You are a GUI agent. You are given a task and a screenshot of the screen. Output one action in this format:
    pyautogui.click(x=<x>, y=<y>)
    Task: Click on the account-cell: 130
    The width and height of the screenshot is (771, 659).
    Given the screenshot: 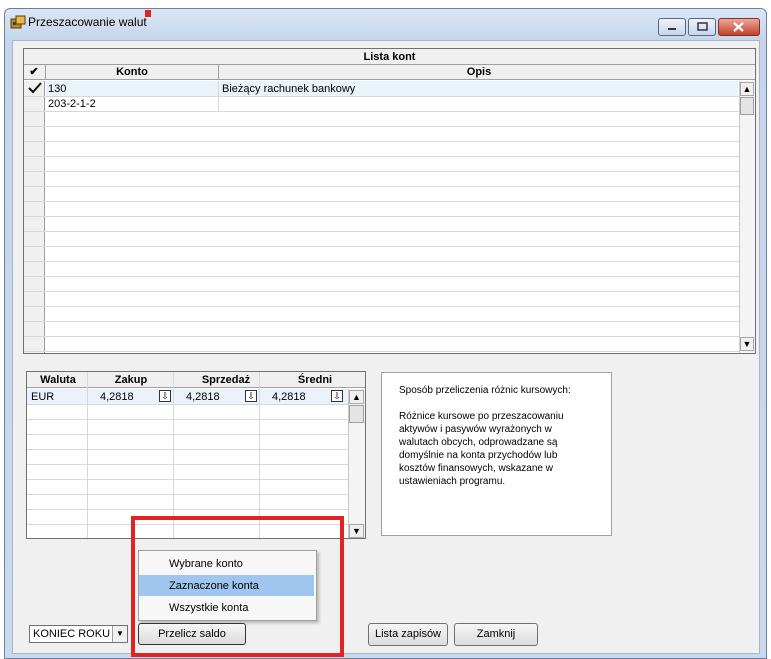 What is the action you would take?
    pyautogui.click(x=132, y=89)
    